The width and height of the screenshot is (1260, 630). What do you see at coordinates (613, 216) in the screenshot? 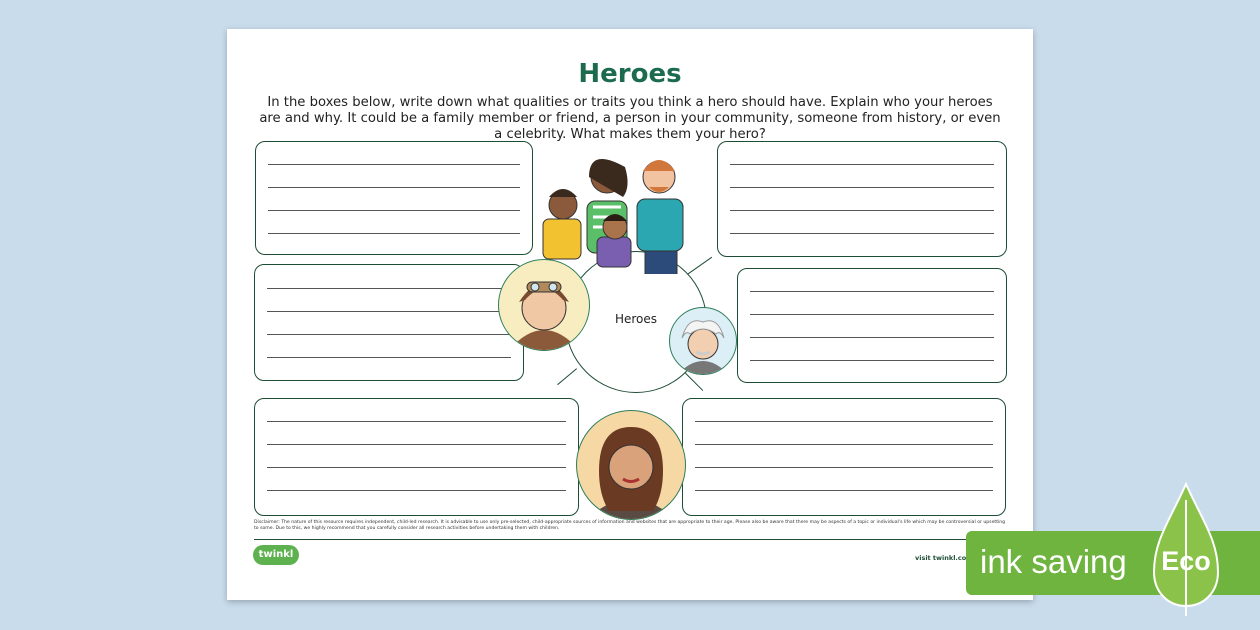
I see `family-group-illustration` at bounding box center [613, 216].